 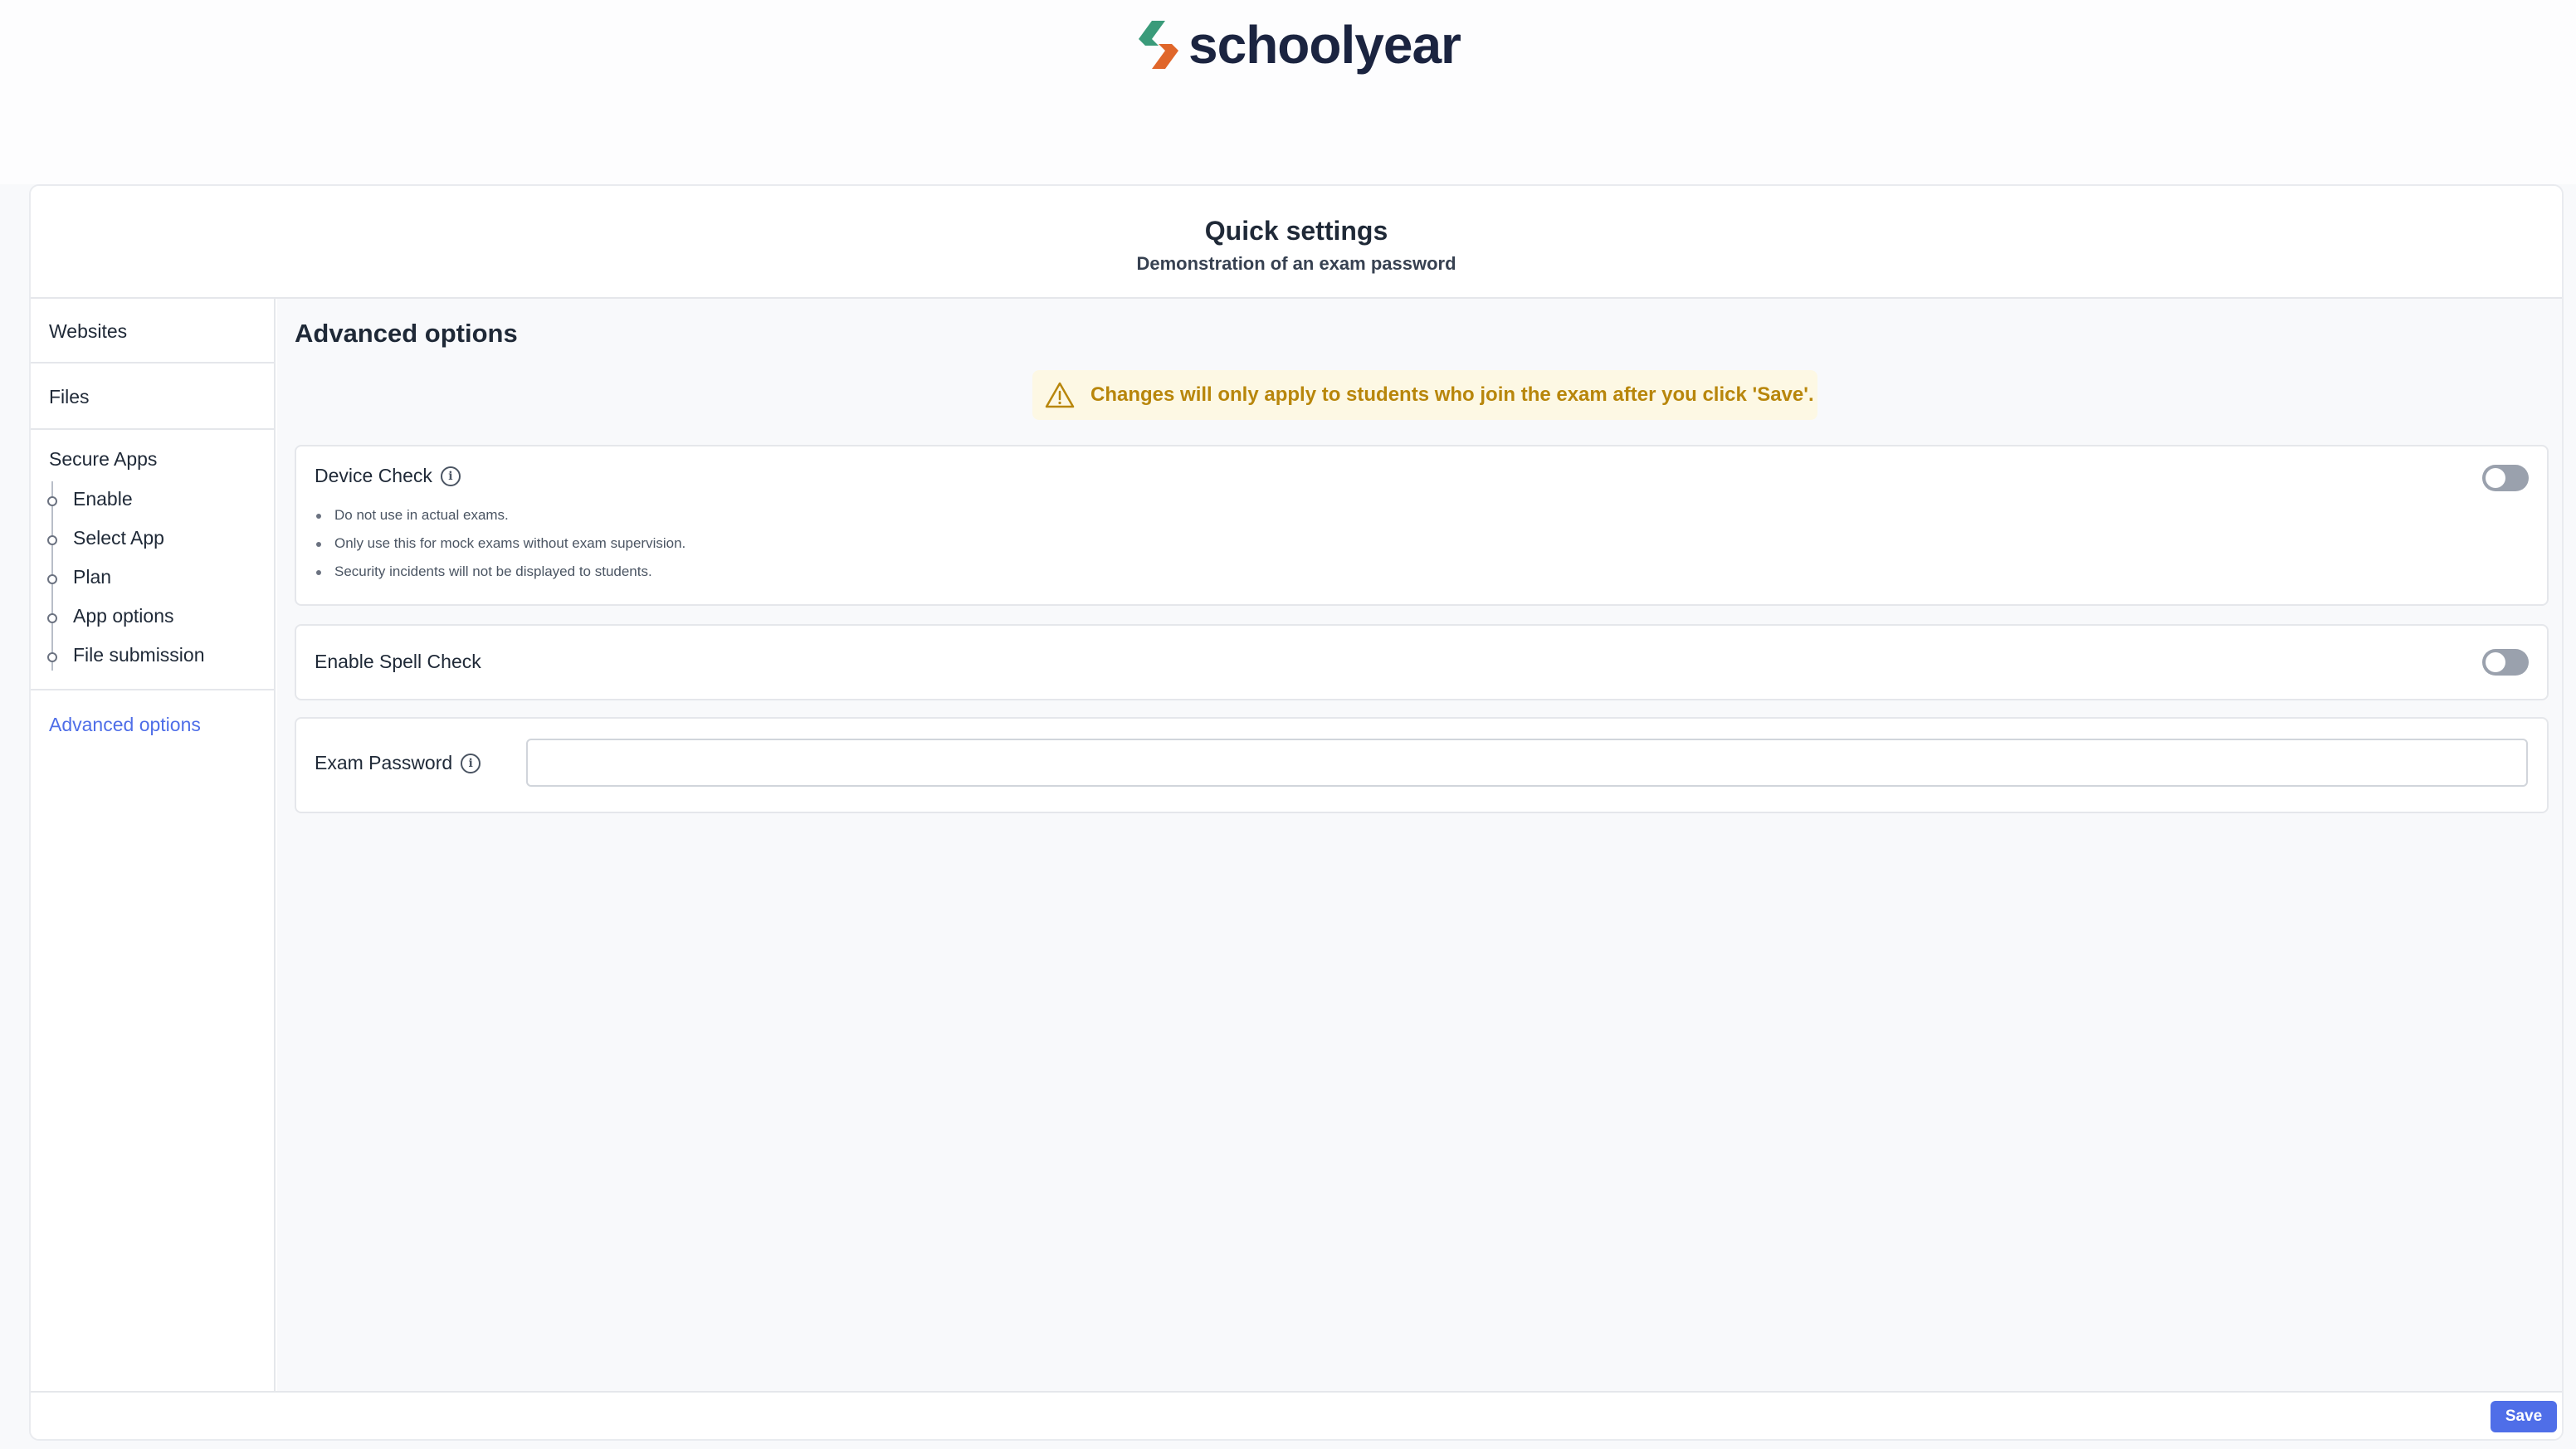 What do you see at coordinates (103, 460) in the screenshot?
I see `sidebar-item-secure-apps: Secure Apps` at bounding box center [103, 460].